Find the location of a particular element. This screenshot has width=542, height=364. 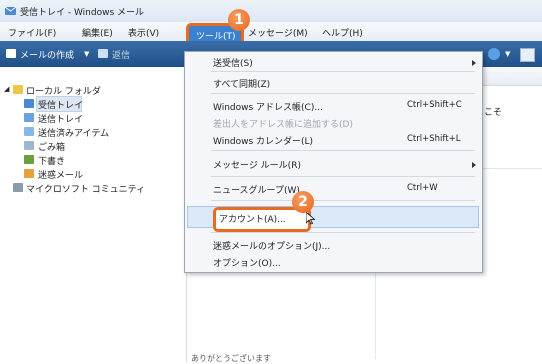

menuitem-send-receive: 送受信(S) is located at coordinates (233, 62).